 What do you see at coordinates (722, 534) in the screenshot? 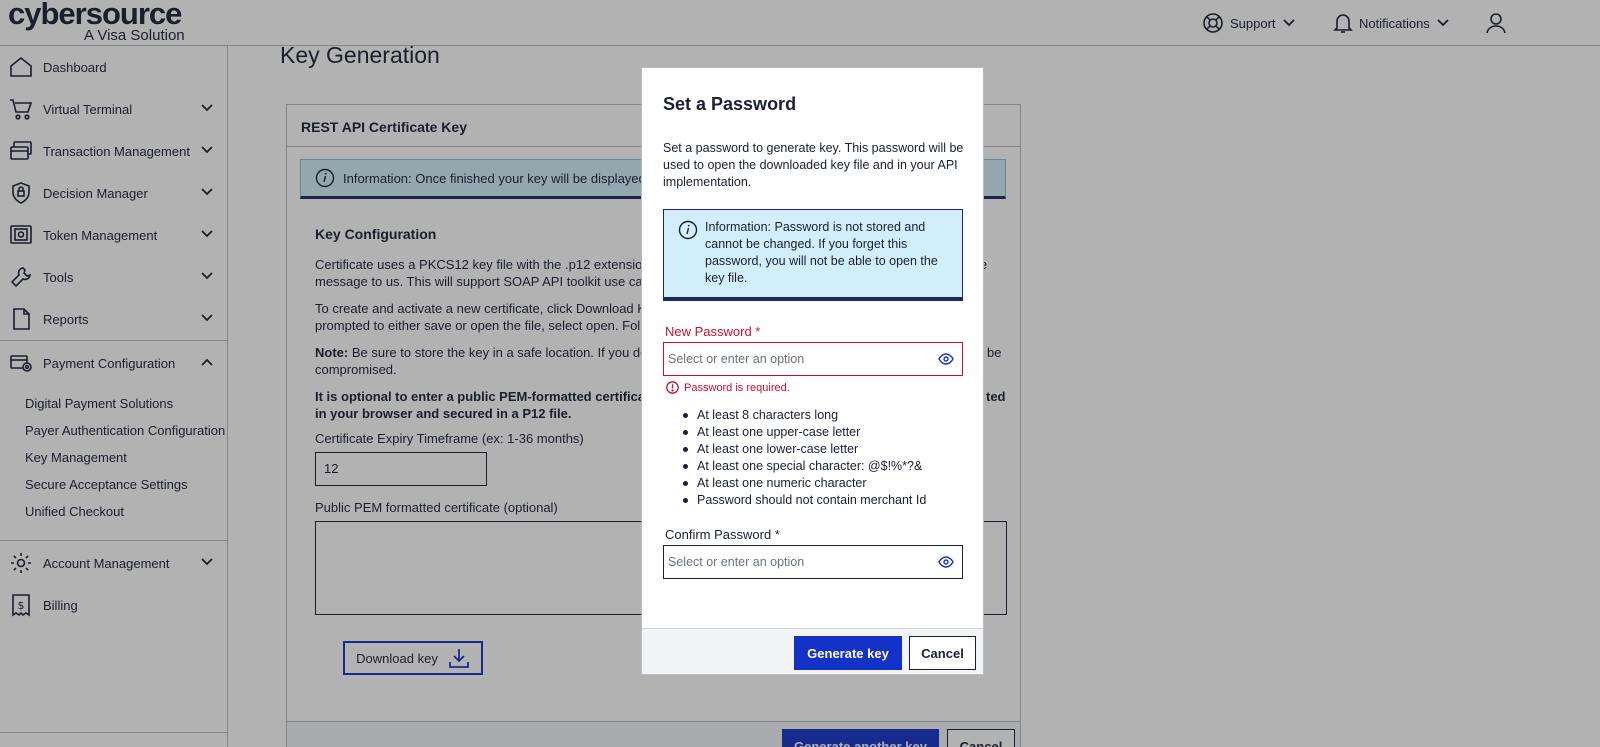
I see `confirm-password-label: Confirm Password *` at bounding box center [722, 534].